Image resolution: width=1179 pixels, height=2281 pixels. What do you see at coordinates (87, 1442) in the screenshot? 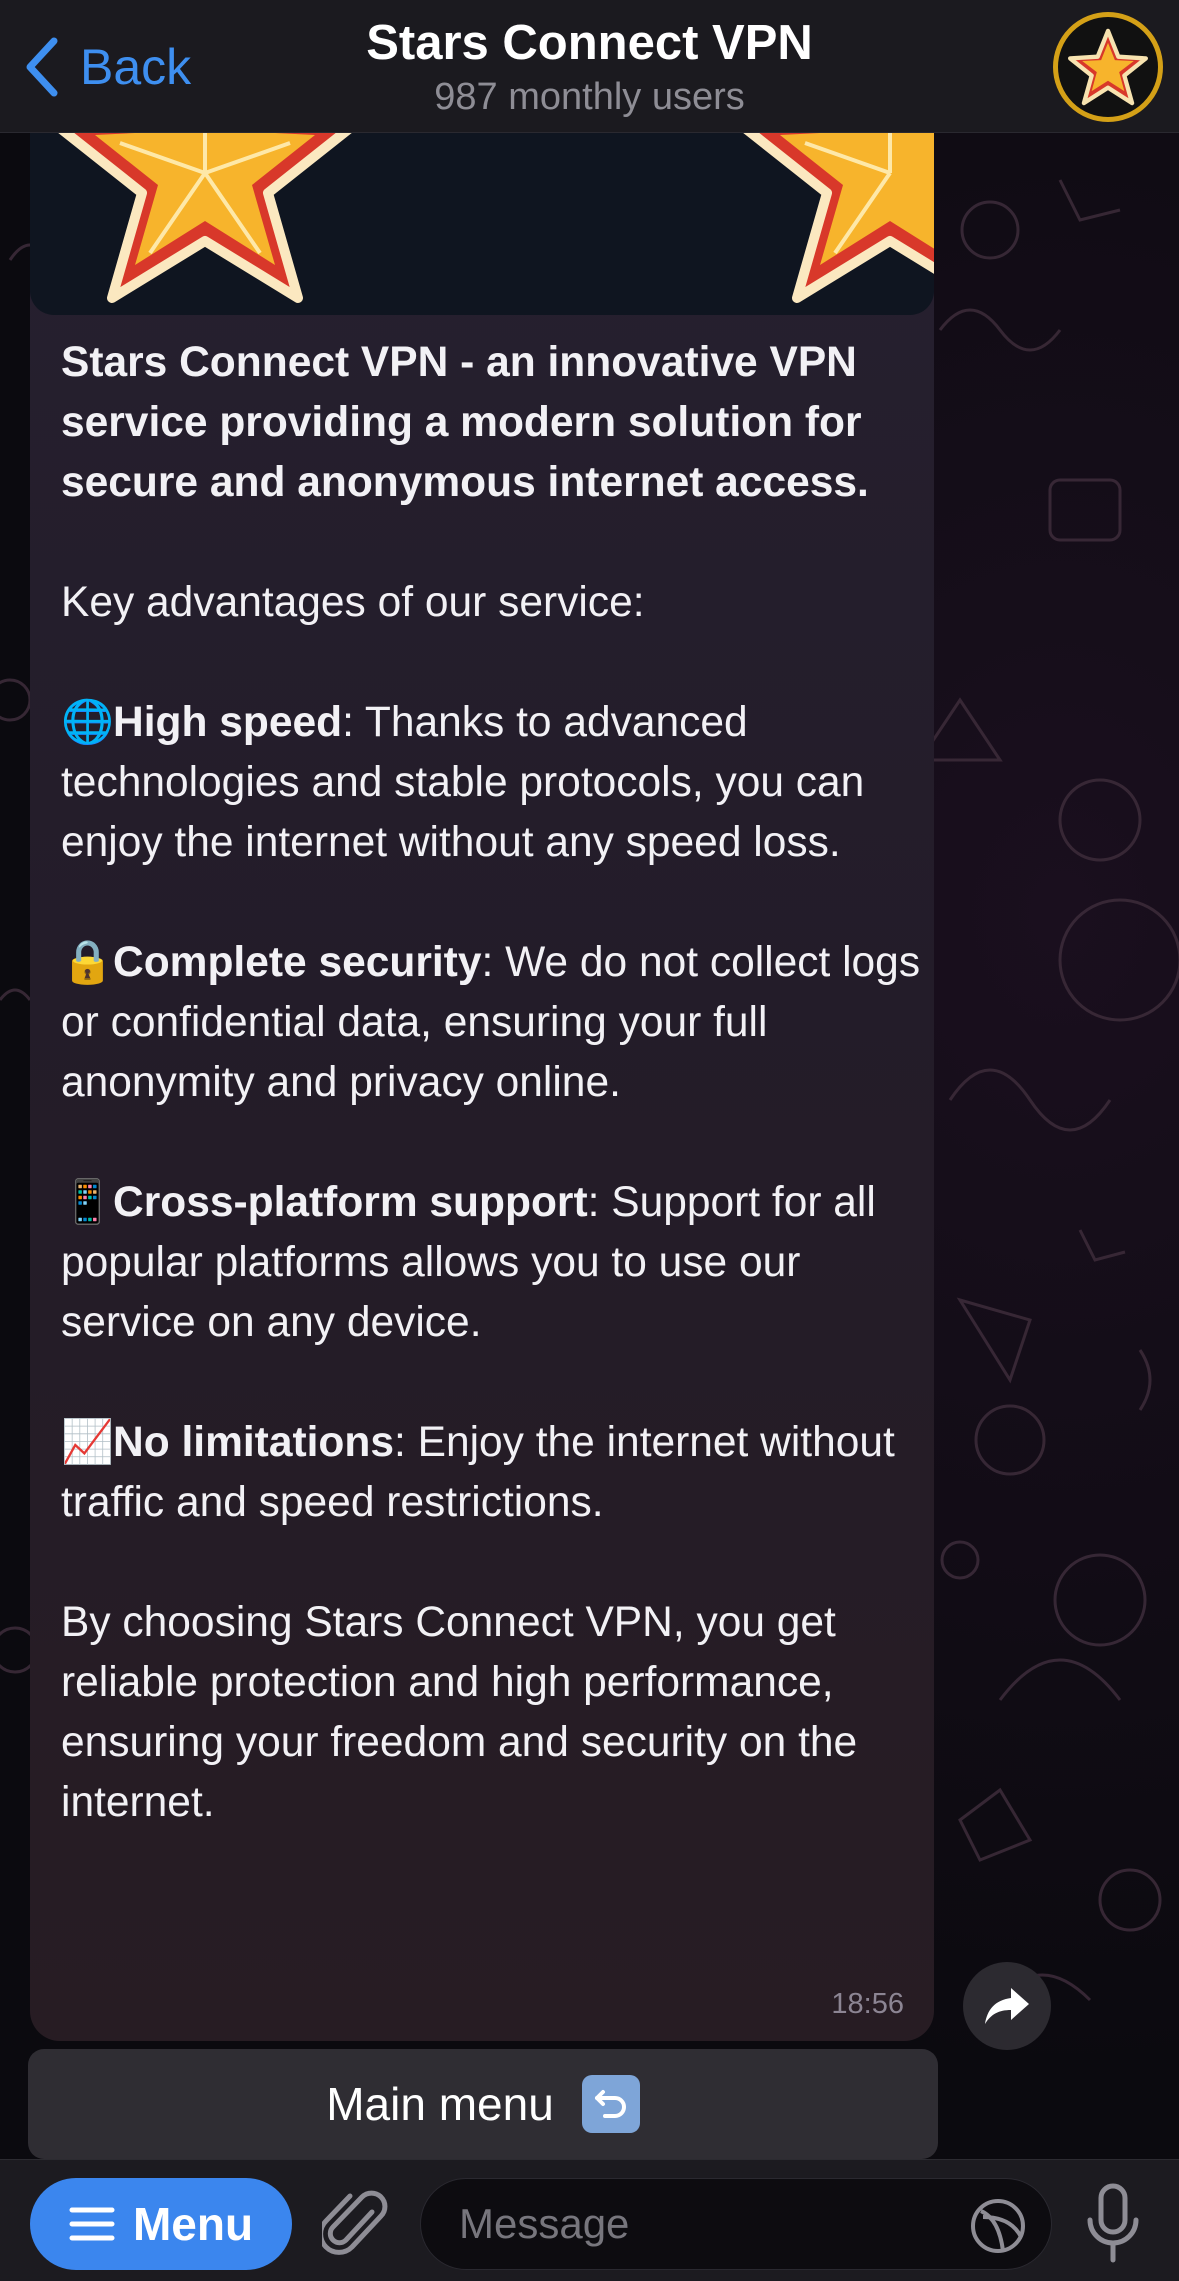
I see `chart-icon: 📈` at bounding box center [87, 1442].